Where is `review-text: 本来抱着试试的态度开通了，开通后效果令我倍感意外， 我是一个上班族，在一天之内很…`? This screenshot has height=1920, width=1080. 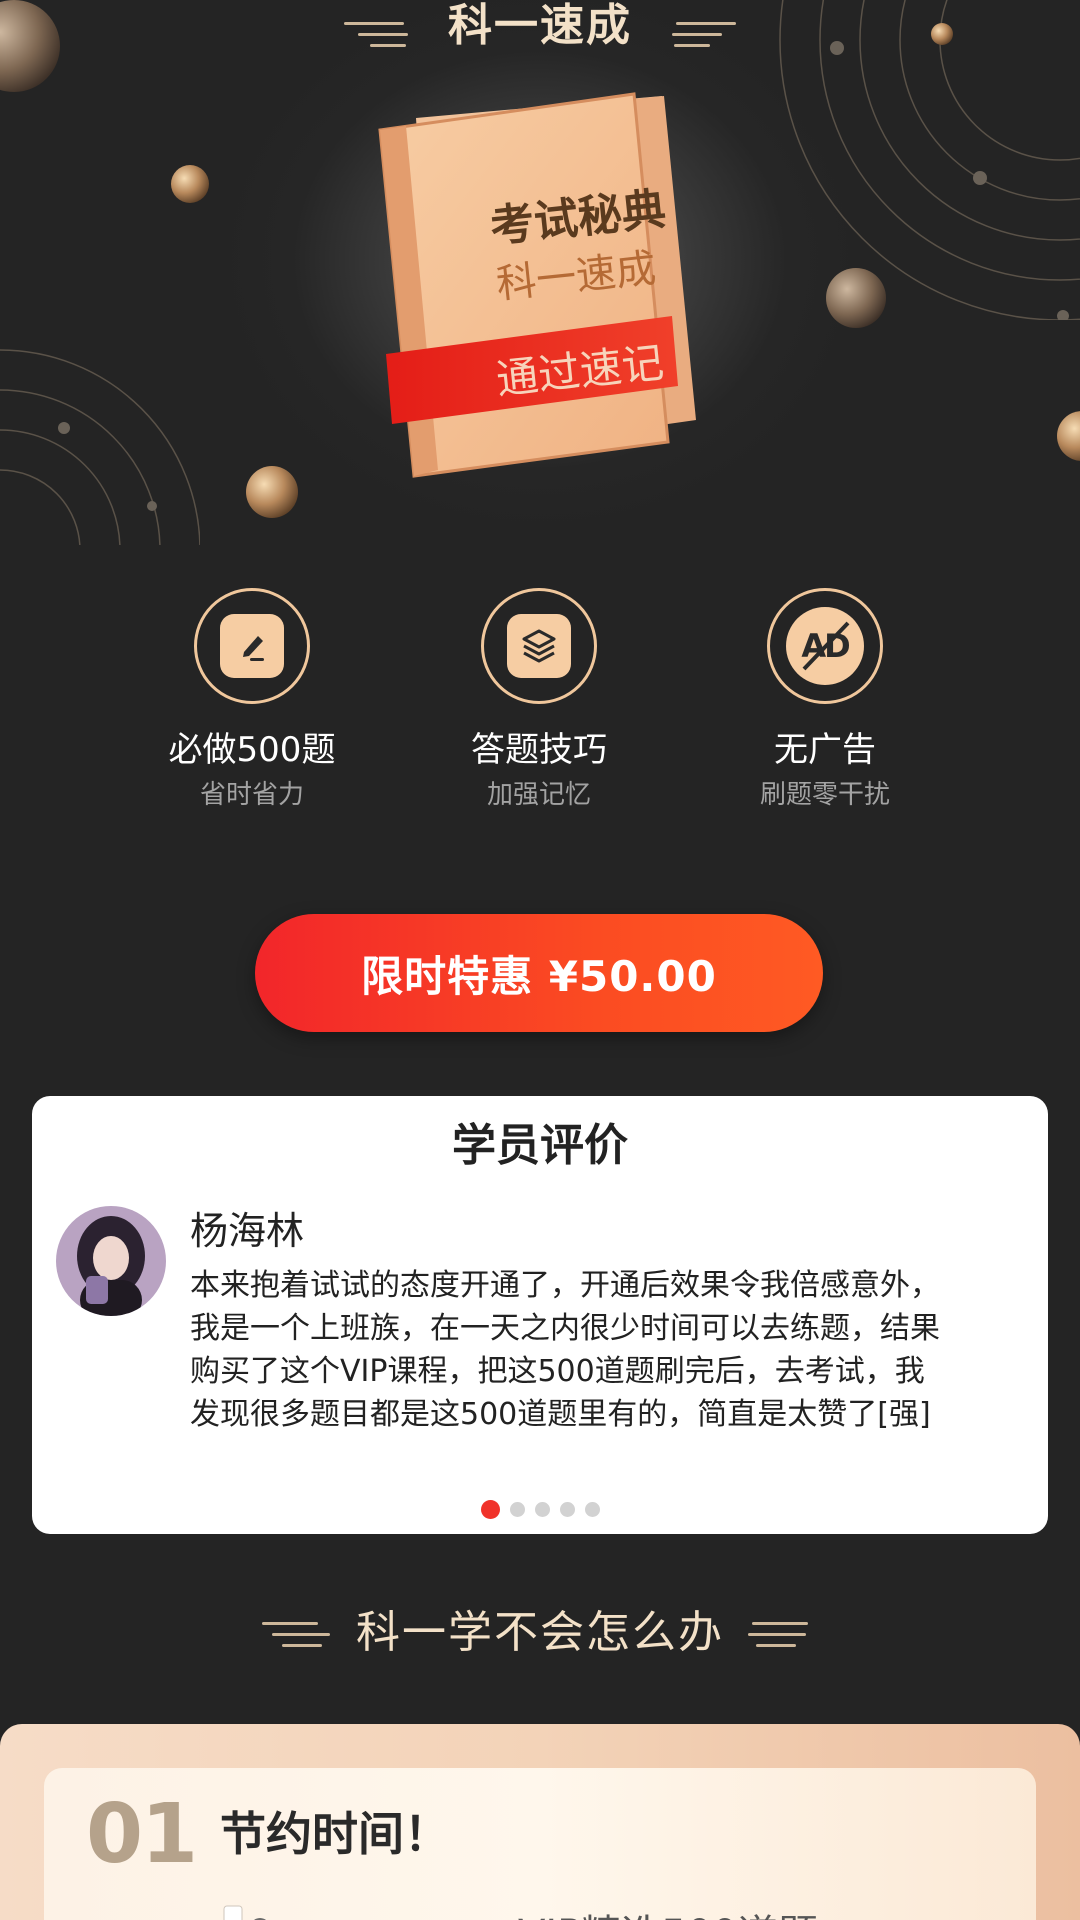
review-text: 本来抱着试试的态度开通了，开通后效果令我倍感意外， 我是一个上班族，在一天之内很… is located at coordinates (605, 1350).